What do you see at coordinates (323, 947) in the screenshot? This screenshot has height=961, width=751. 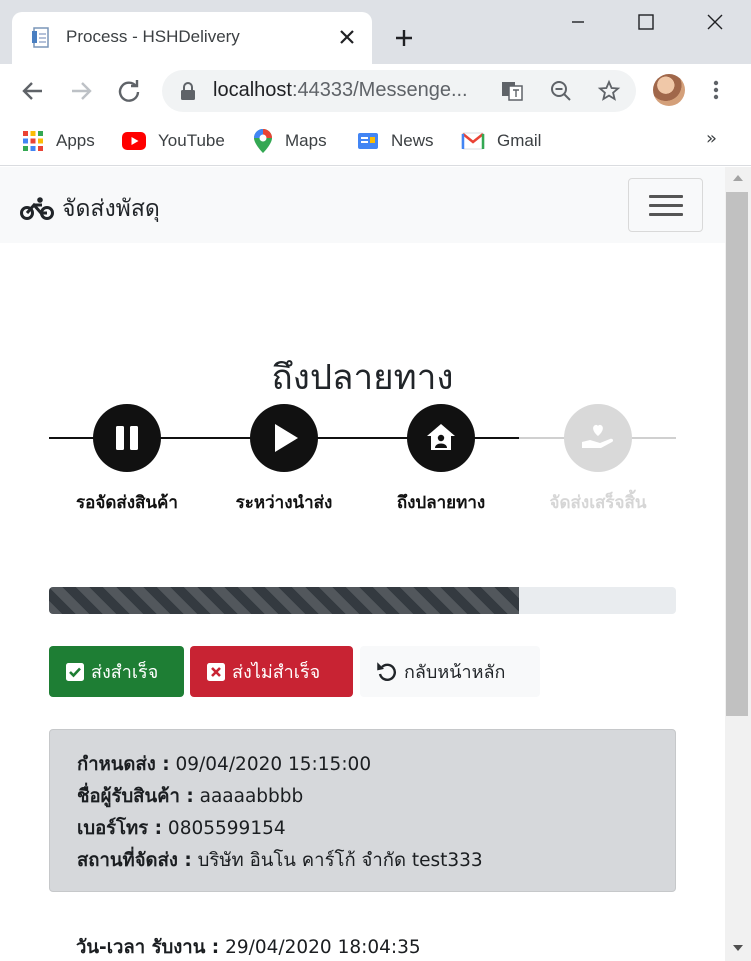 I see `accepted-time-value: 29/04/2020 18:04:35` at bounding box center [323, 947].